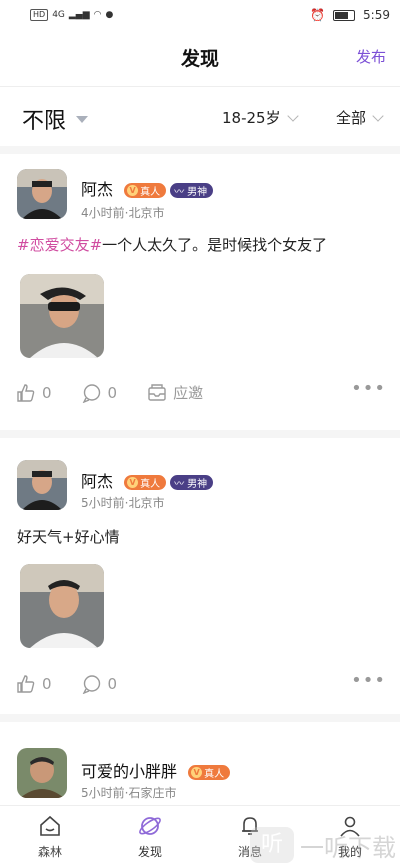 The height and width of the screenshot is (867, 400). I want to click on nav-label: 发现, so click(149, 852).